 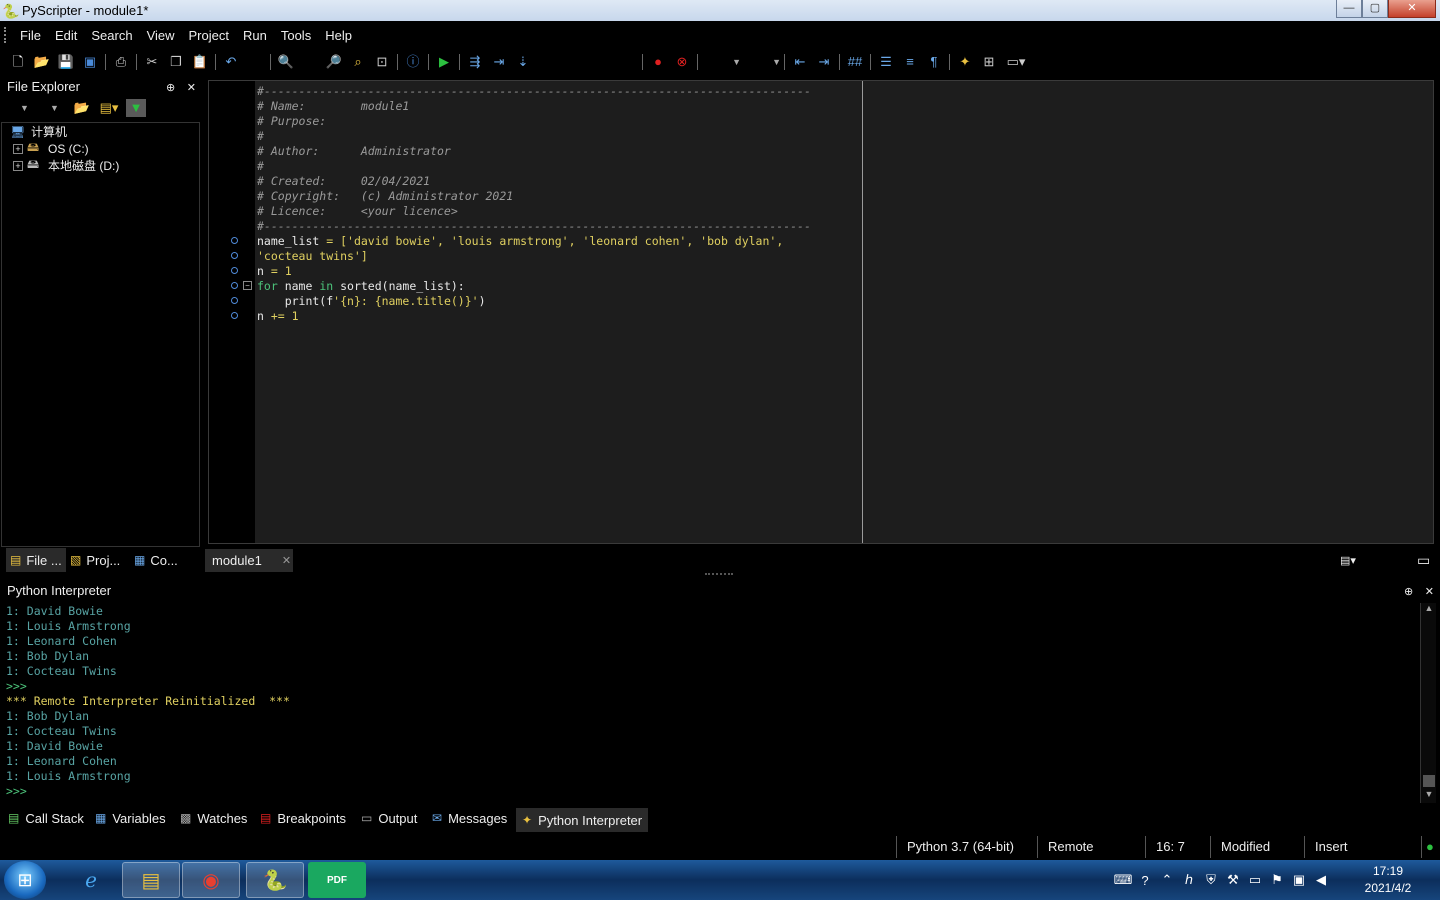 I want to click on keyboard-icon: ⌨, so click(x=1123, y=880).